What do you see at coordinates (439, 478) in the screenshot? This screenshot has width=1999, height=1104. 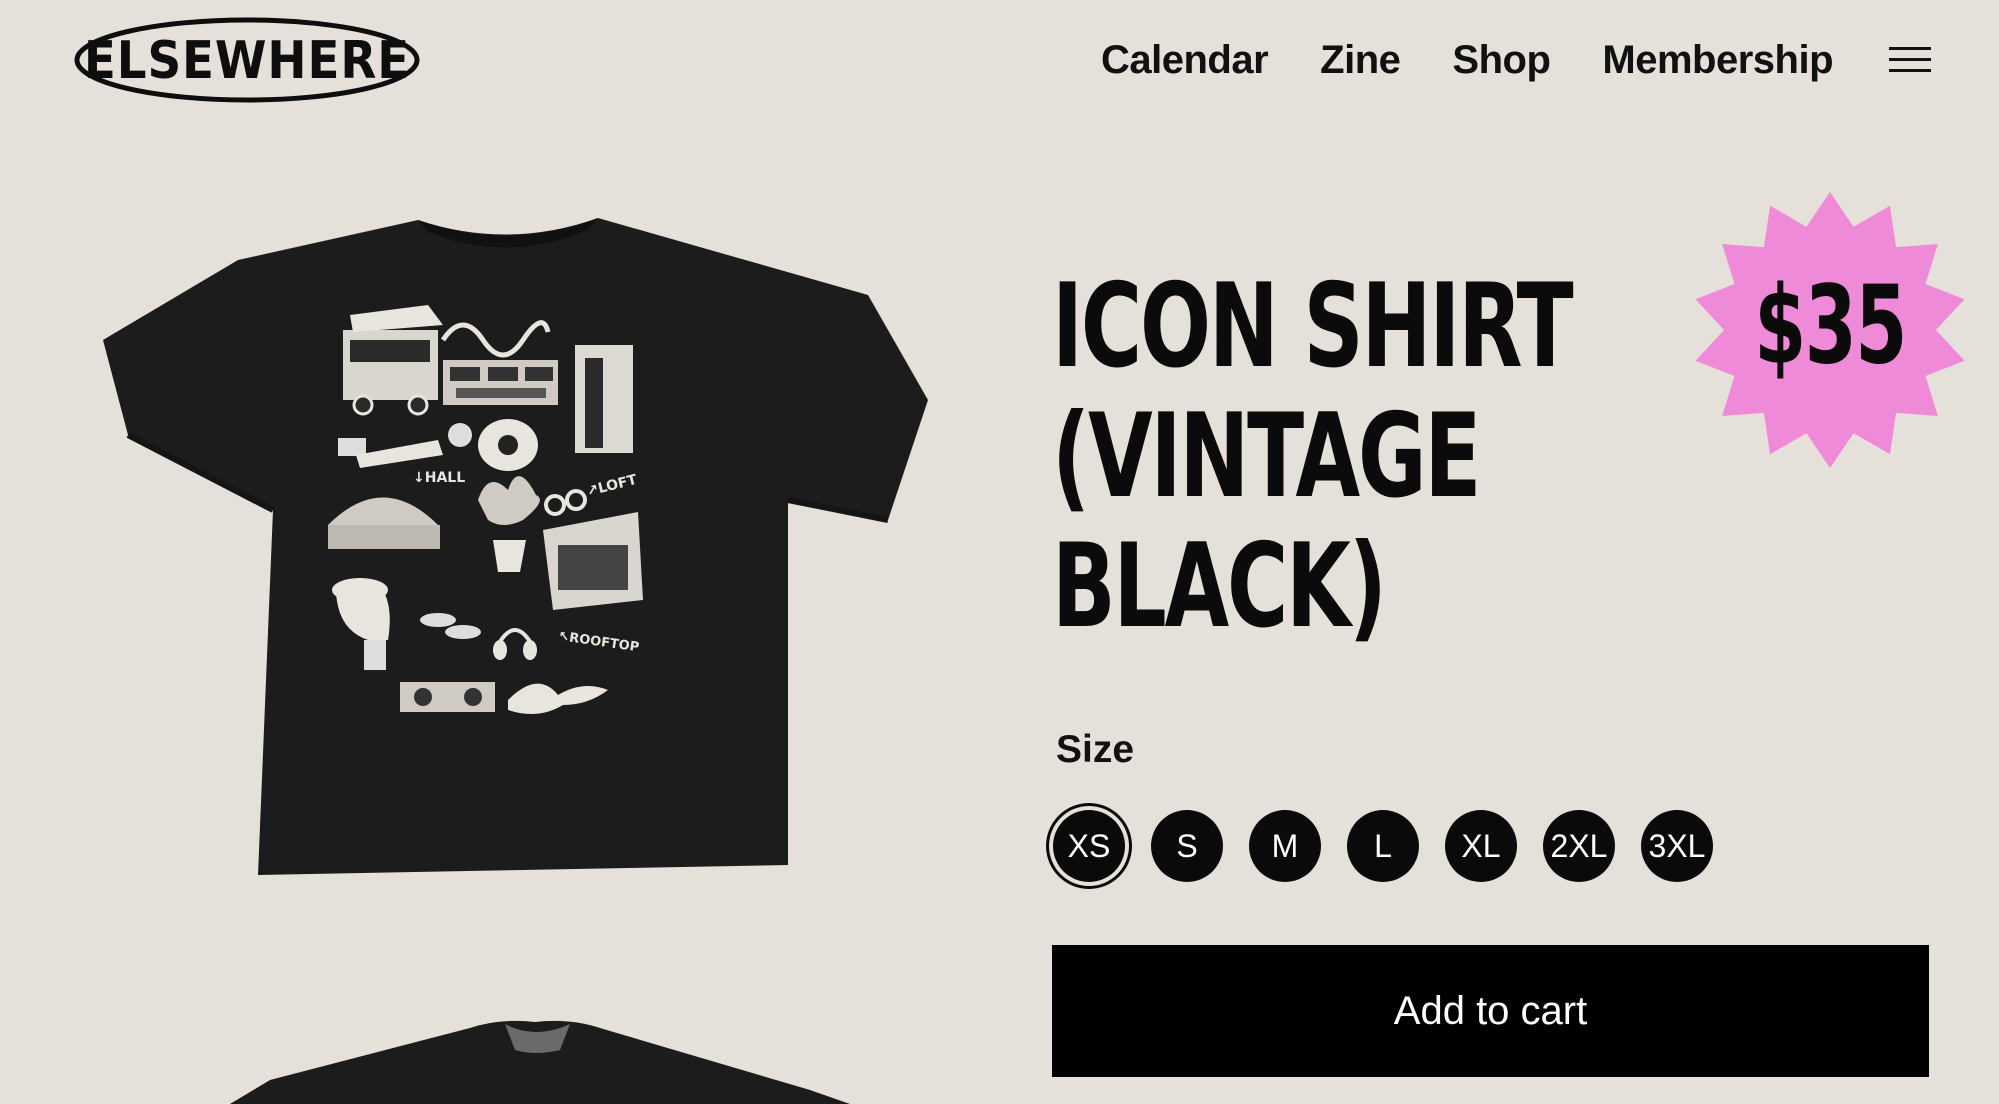 I see `graphic-label-hall: ↓HALL` at bounding box center [439, 478].